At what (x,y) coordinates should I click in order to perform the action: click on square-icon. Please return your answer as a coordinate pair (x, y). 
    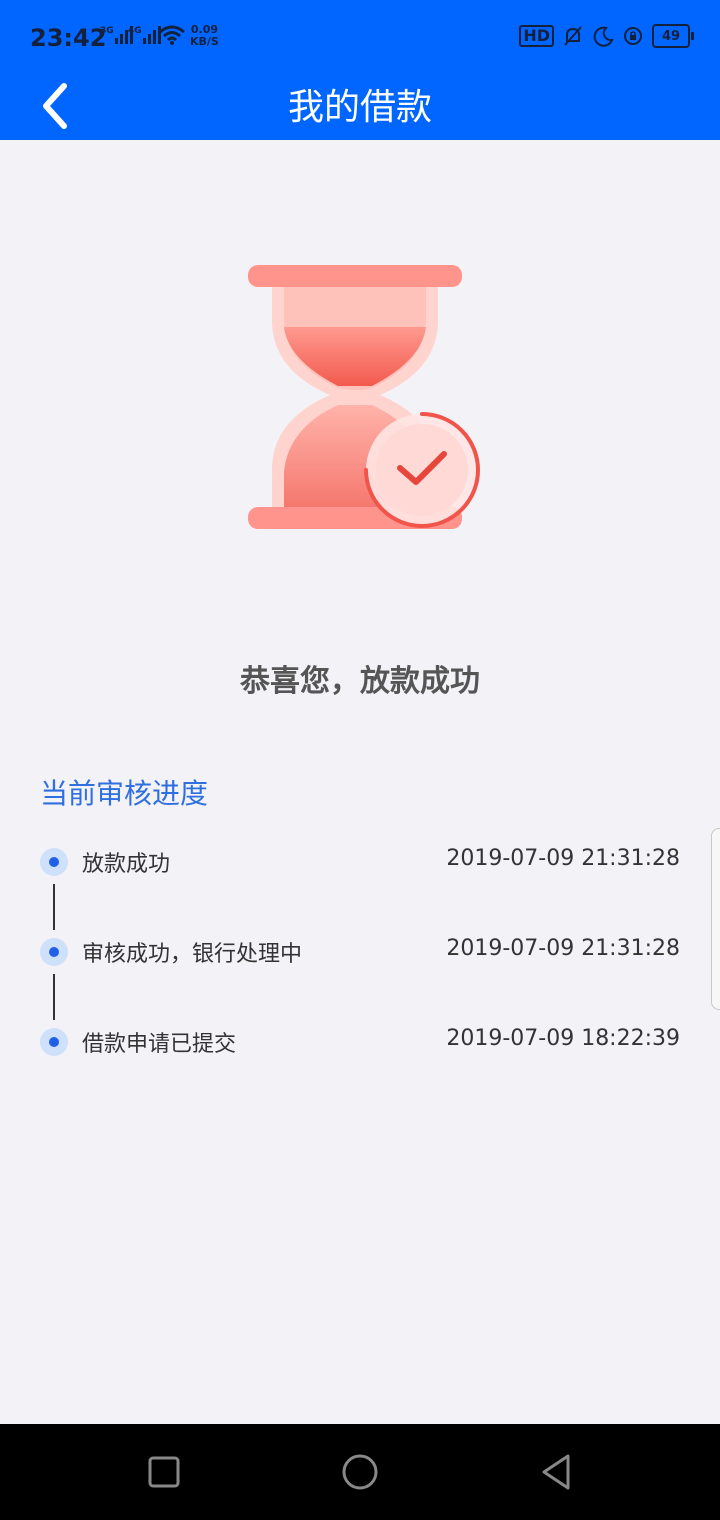
    Looking at the image, I should click on (164, 1472).